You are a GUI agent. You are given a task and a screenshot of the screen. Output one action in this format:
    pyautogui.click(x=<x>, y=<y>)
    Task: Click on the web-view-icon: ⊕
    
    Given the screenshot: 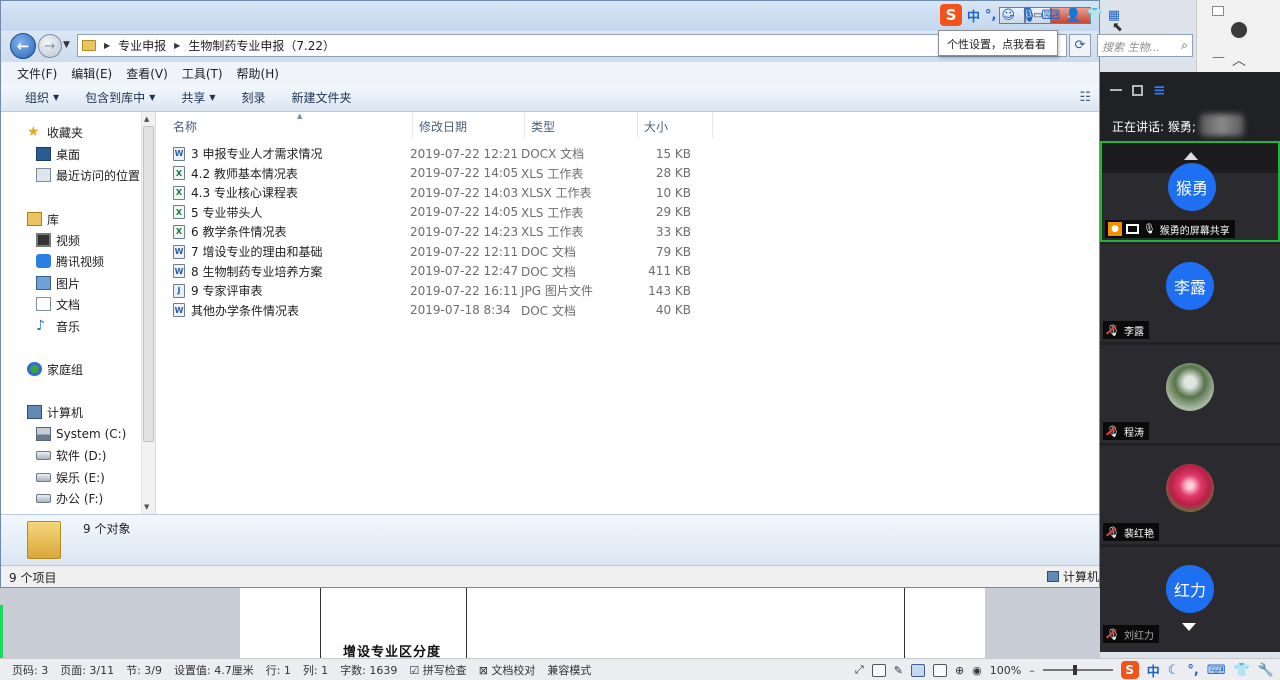 What is the action you would take?
    pyautogui.click(x=959, y=670)
    